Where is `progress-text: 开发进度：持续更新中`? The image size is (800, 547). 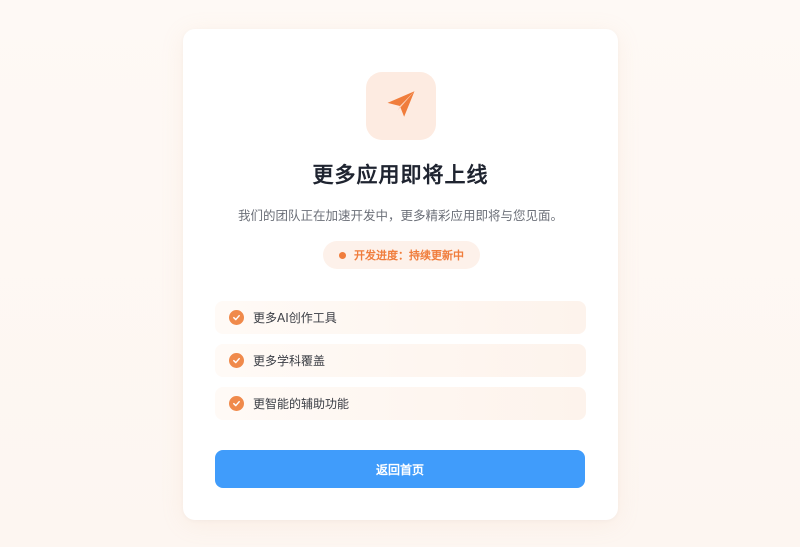
progress-text: 开发进度：持续更新中 is located at coordinates (409, 255).